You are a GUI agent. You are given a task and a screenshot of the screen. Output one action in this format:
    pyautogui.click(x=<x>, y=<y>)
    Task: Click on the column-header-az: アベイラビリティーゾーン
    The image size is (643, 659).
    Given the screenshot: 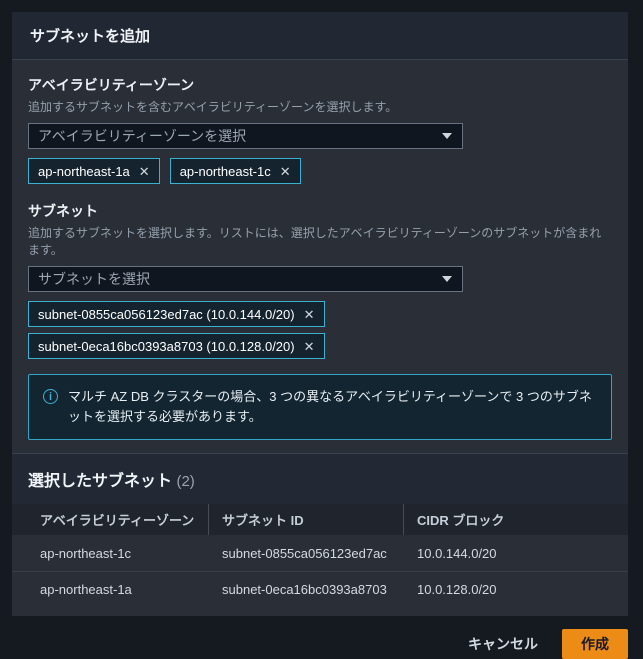 What is the action you would take?
    pyautogui.click(x=110, y=520)
    